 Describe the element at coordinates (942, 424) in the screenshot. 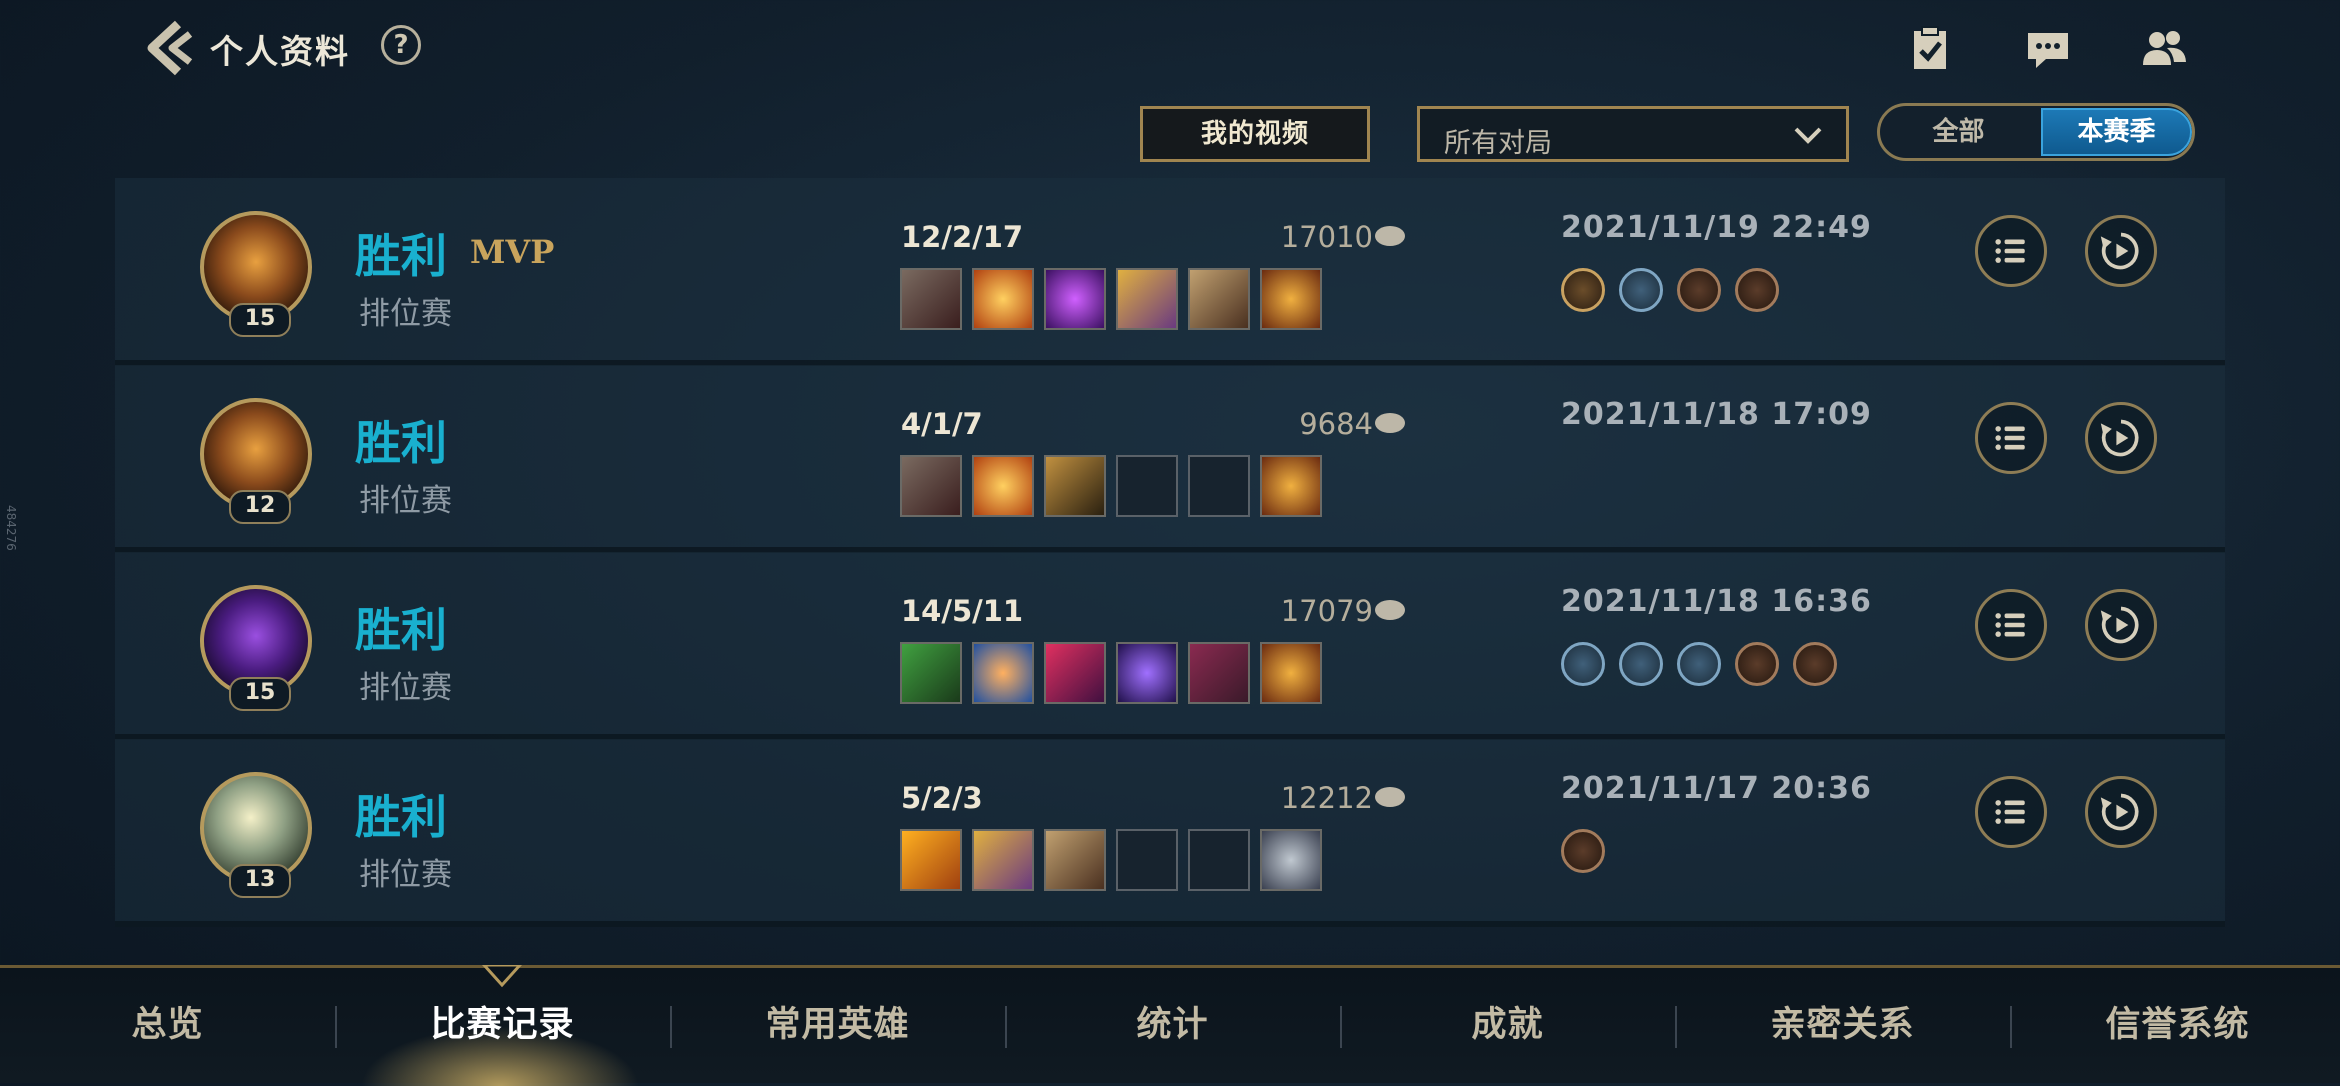

I see `kda-score: 4/1/7` at that location.